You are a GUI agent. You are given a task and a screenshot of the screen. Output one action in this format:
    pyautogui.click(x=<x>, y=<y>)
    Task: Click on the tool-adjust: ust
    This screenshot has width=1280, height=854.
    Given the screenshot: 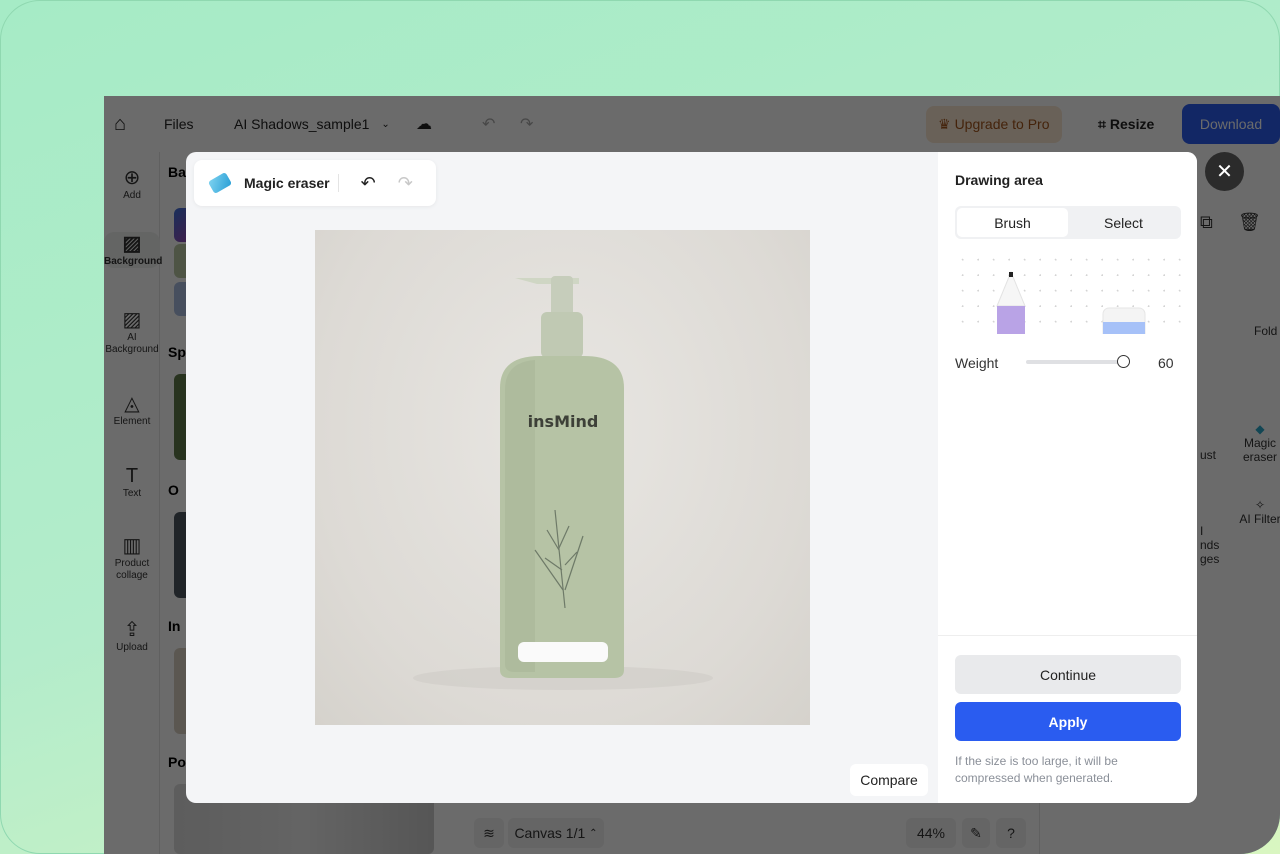 What is the action you would take?
    pyautogui.click(x=1208, y=455)
    